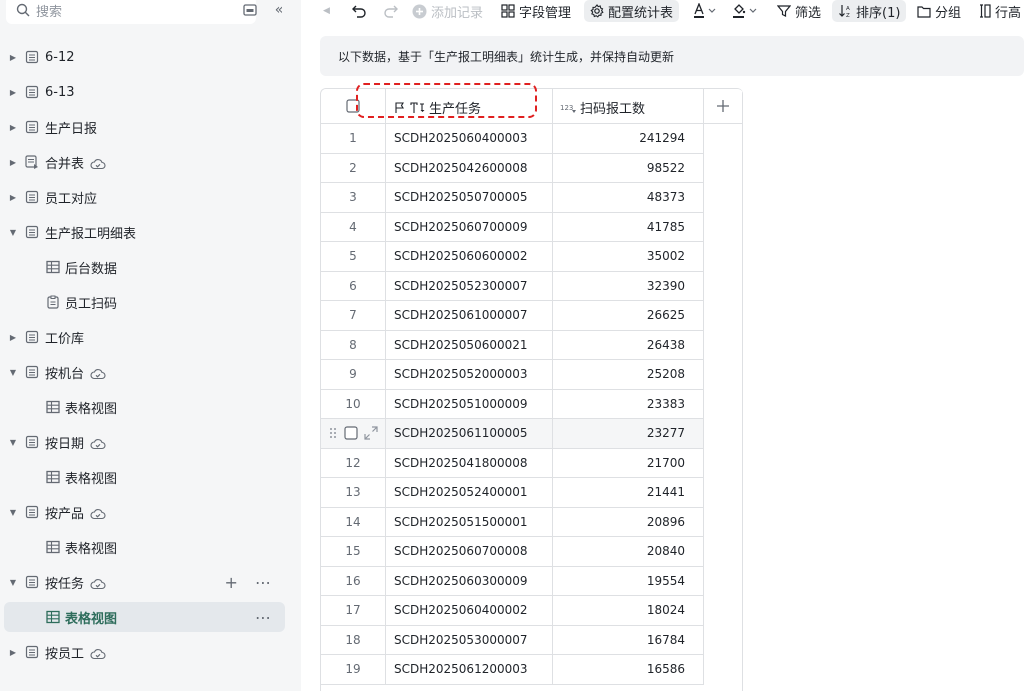 Image resolution: width=1024 pixels, height=691 pixels. What do you see at coordinates (333, 433) in the screenshot?
I see `drag-handle-icon` at bounding box center [333, 433].